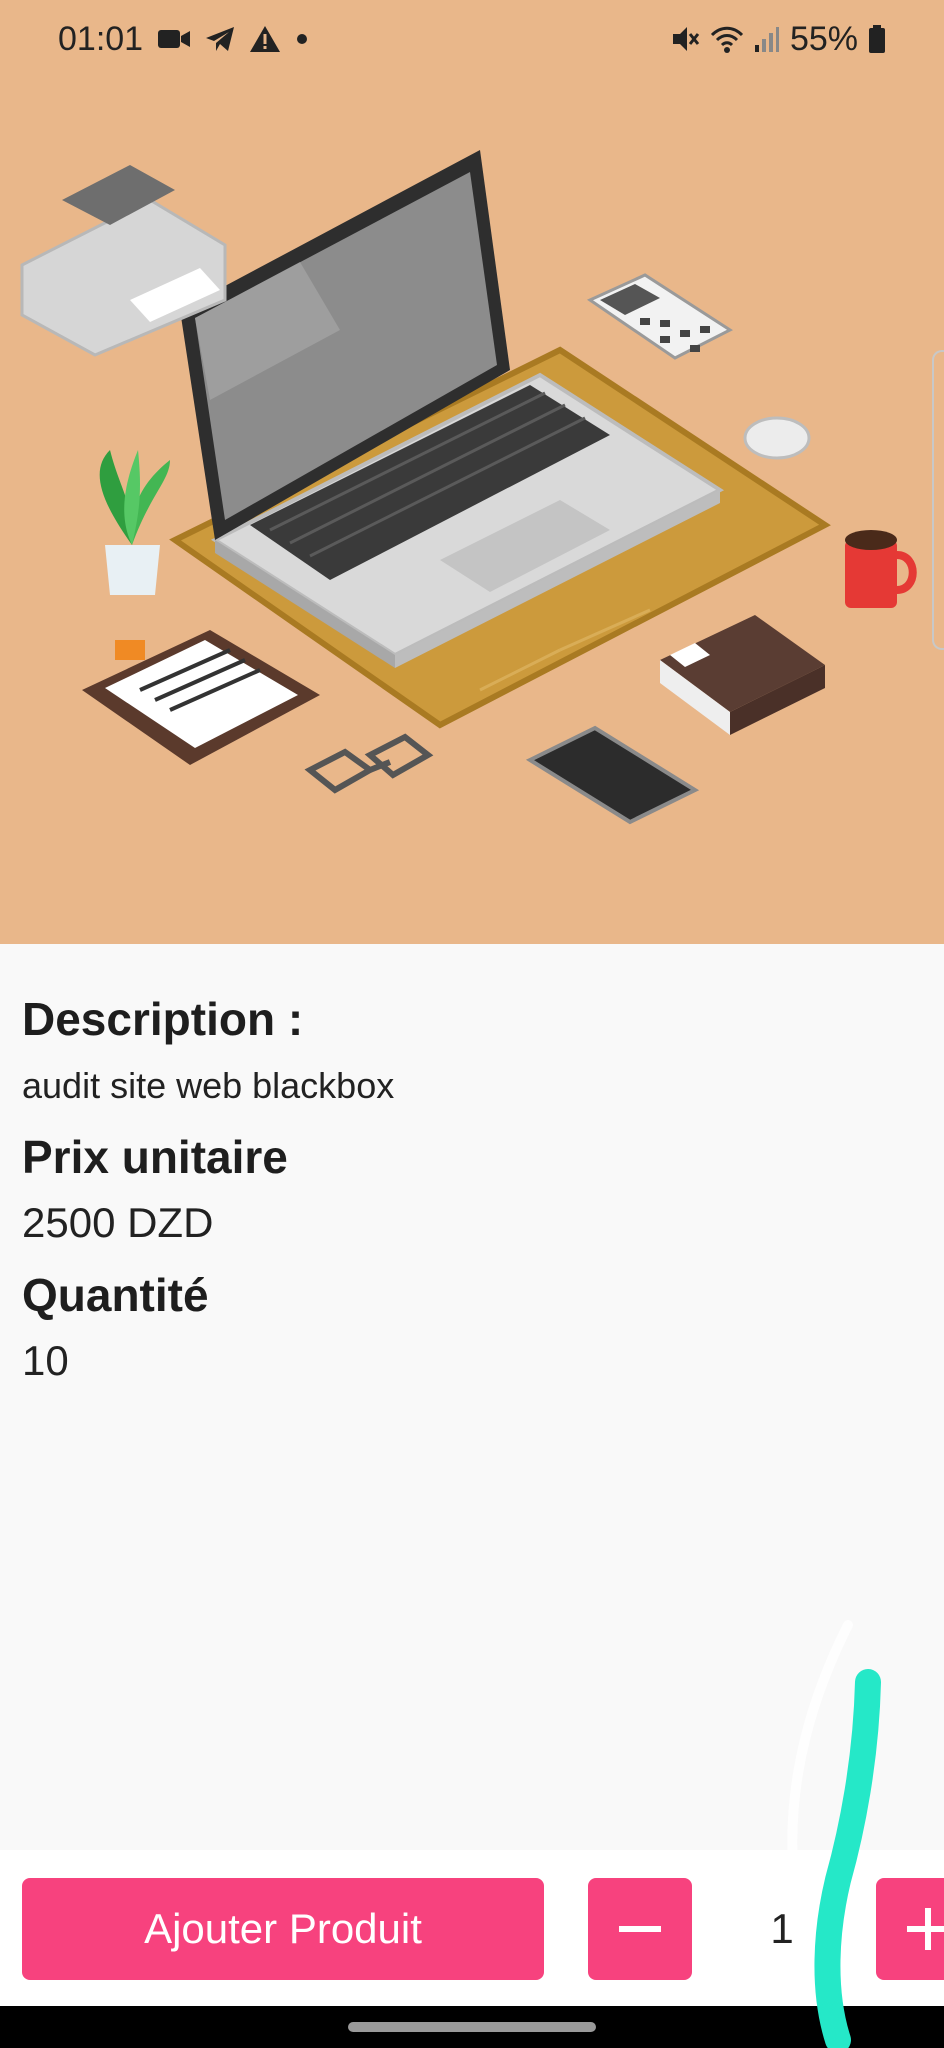 This screenshot has height=2048, width=944. I want to click on video-camera-icon, so click(174, 39).